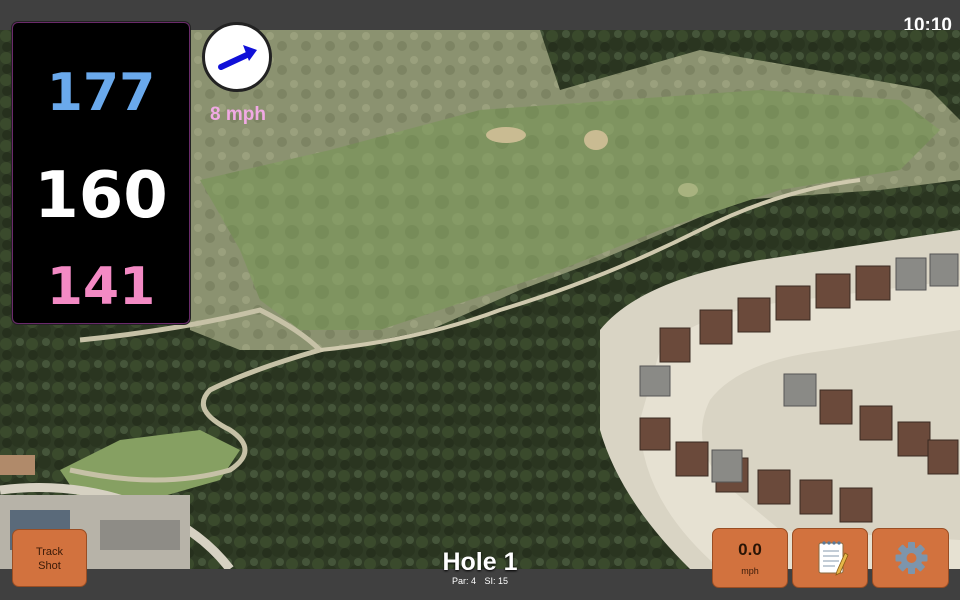 The height and width of the screenshot is (600, 960). Describe the element at coordinates (496, 581) in the screenshot. I see `hole-stroke-index: SI: 15` at that location.